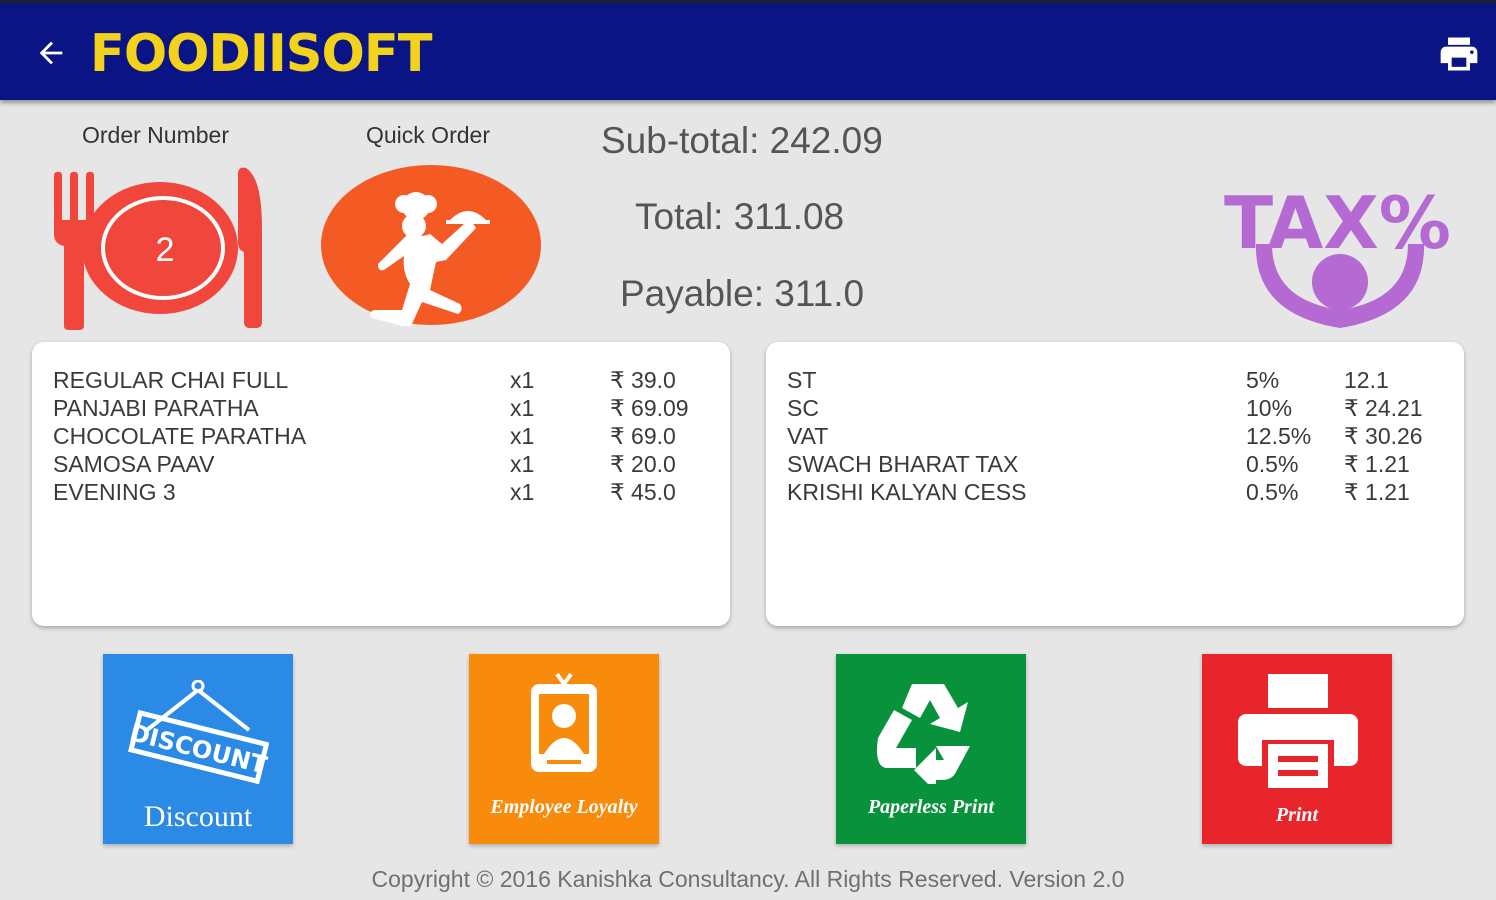  Describe the element at coordinates (1279, 436) in the screenshot. I see `tax-rate: 12.5%` at that location.